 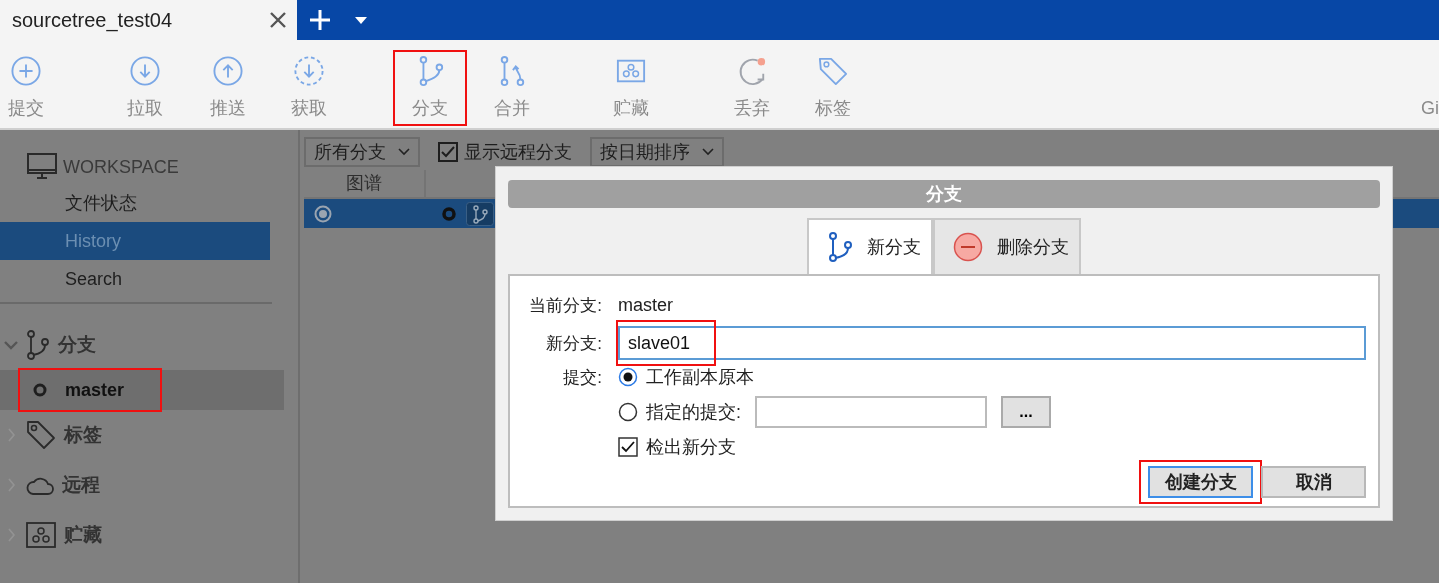 What do you see at coordinates (992, 343) in the screenshot?
I see `input-field: slave01` at bounding box center [992, 343].